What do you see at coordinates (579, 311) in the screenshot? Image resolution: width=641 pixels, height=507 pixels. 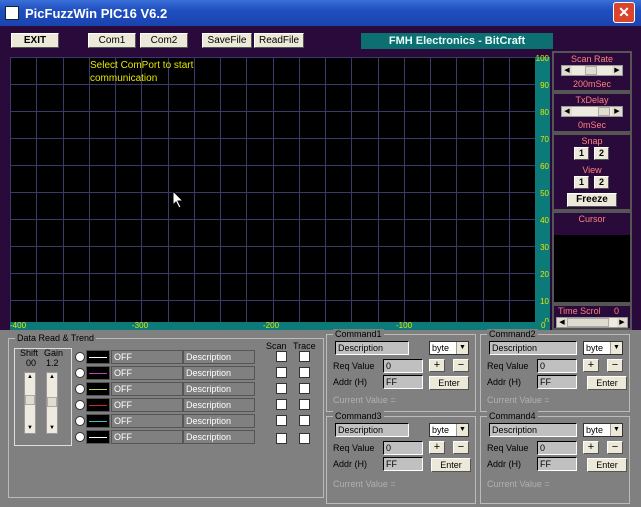 I see `time-scroll-label: Time Scrol` at bounding box center [579, 311].